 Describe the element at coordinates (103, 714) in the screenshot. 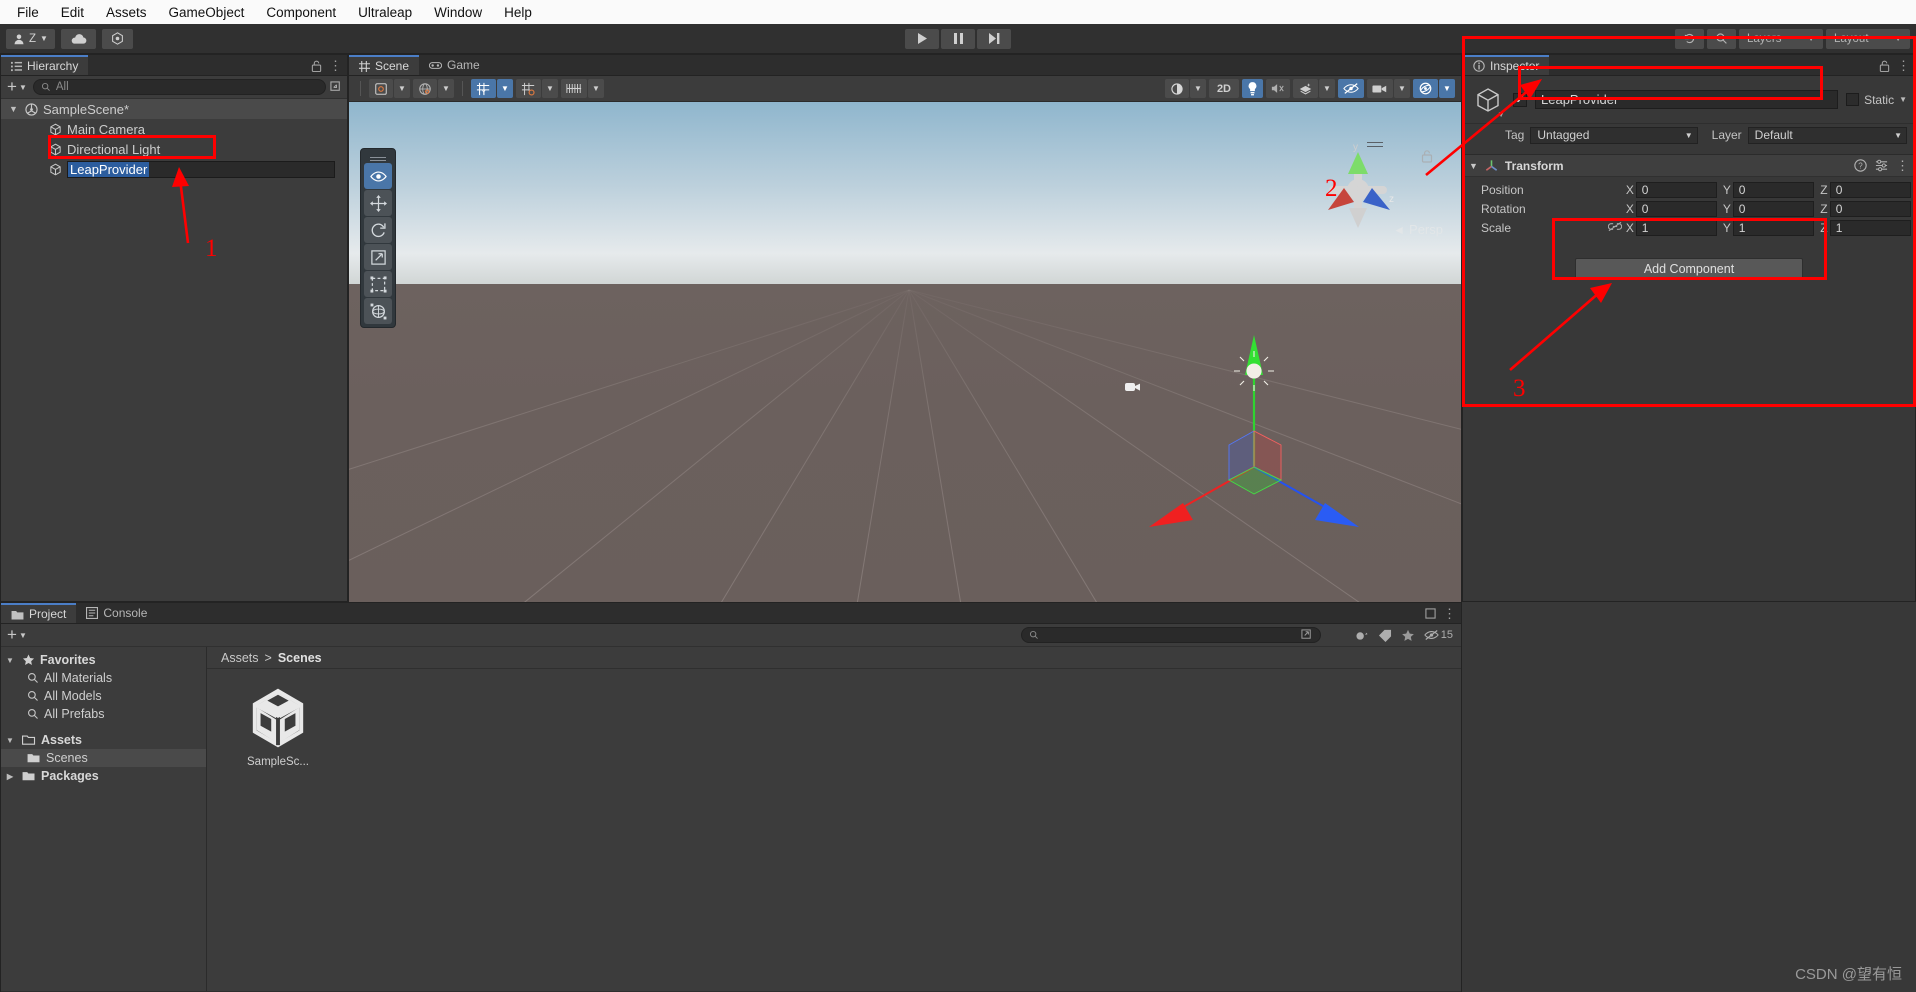

I see `project-tree-all-prefabs: All Prefabs` at that location.